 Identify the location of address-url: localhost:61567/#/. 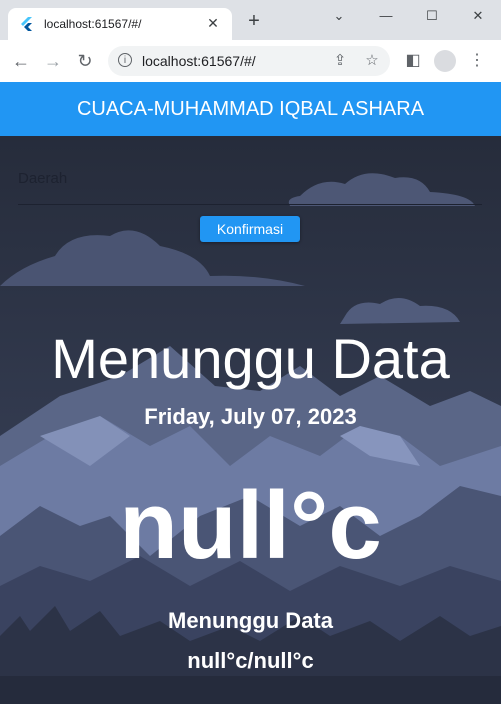
(199, 61).